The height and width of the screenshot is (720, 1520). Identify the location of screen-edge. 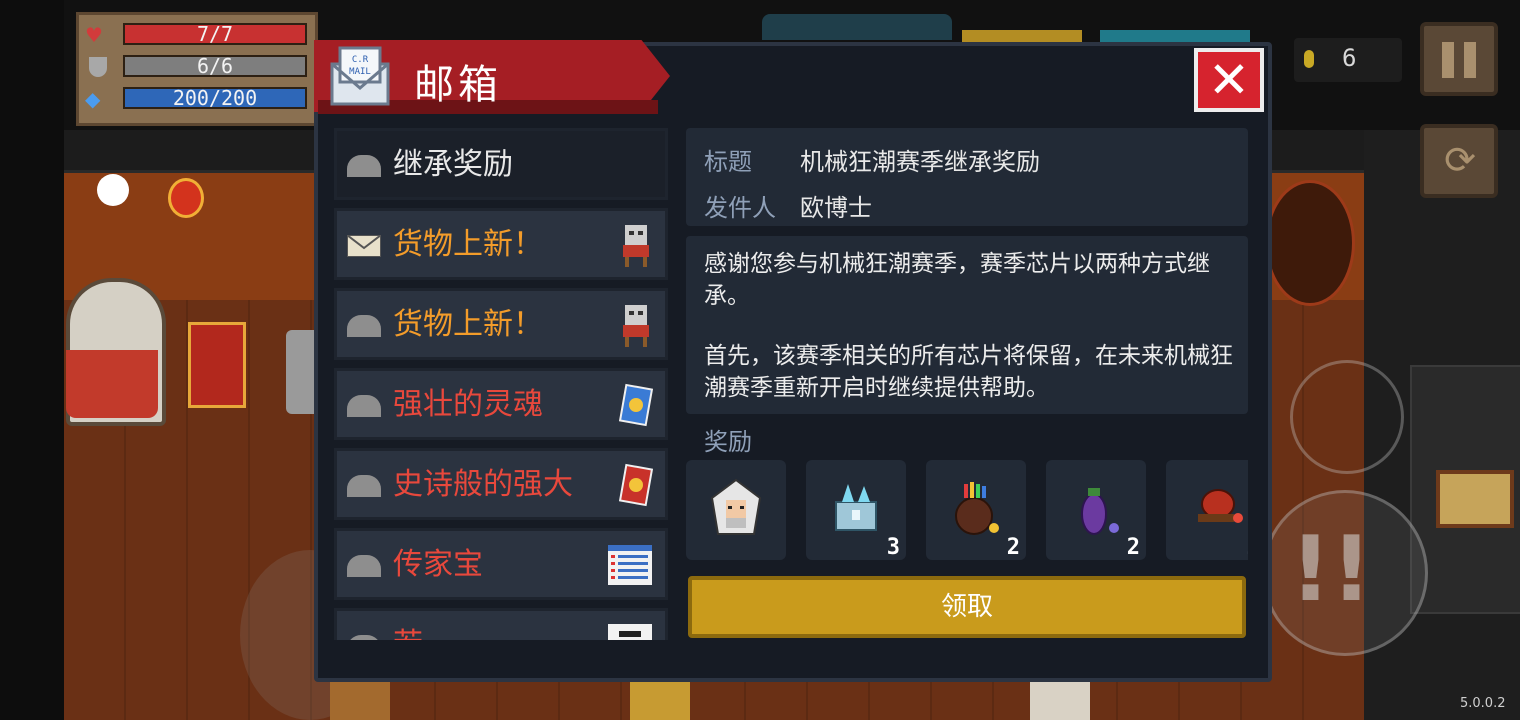
(32, 360).